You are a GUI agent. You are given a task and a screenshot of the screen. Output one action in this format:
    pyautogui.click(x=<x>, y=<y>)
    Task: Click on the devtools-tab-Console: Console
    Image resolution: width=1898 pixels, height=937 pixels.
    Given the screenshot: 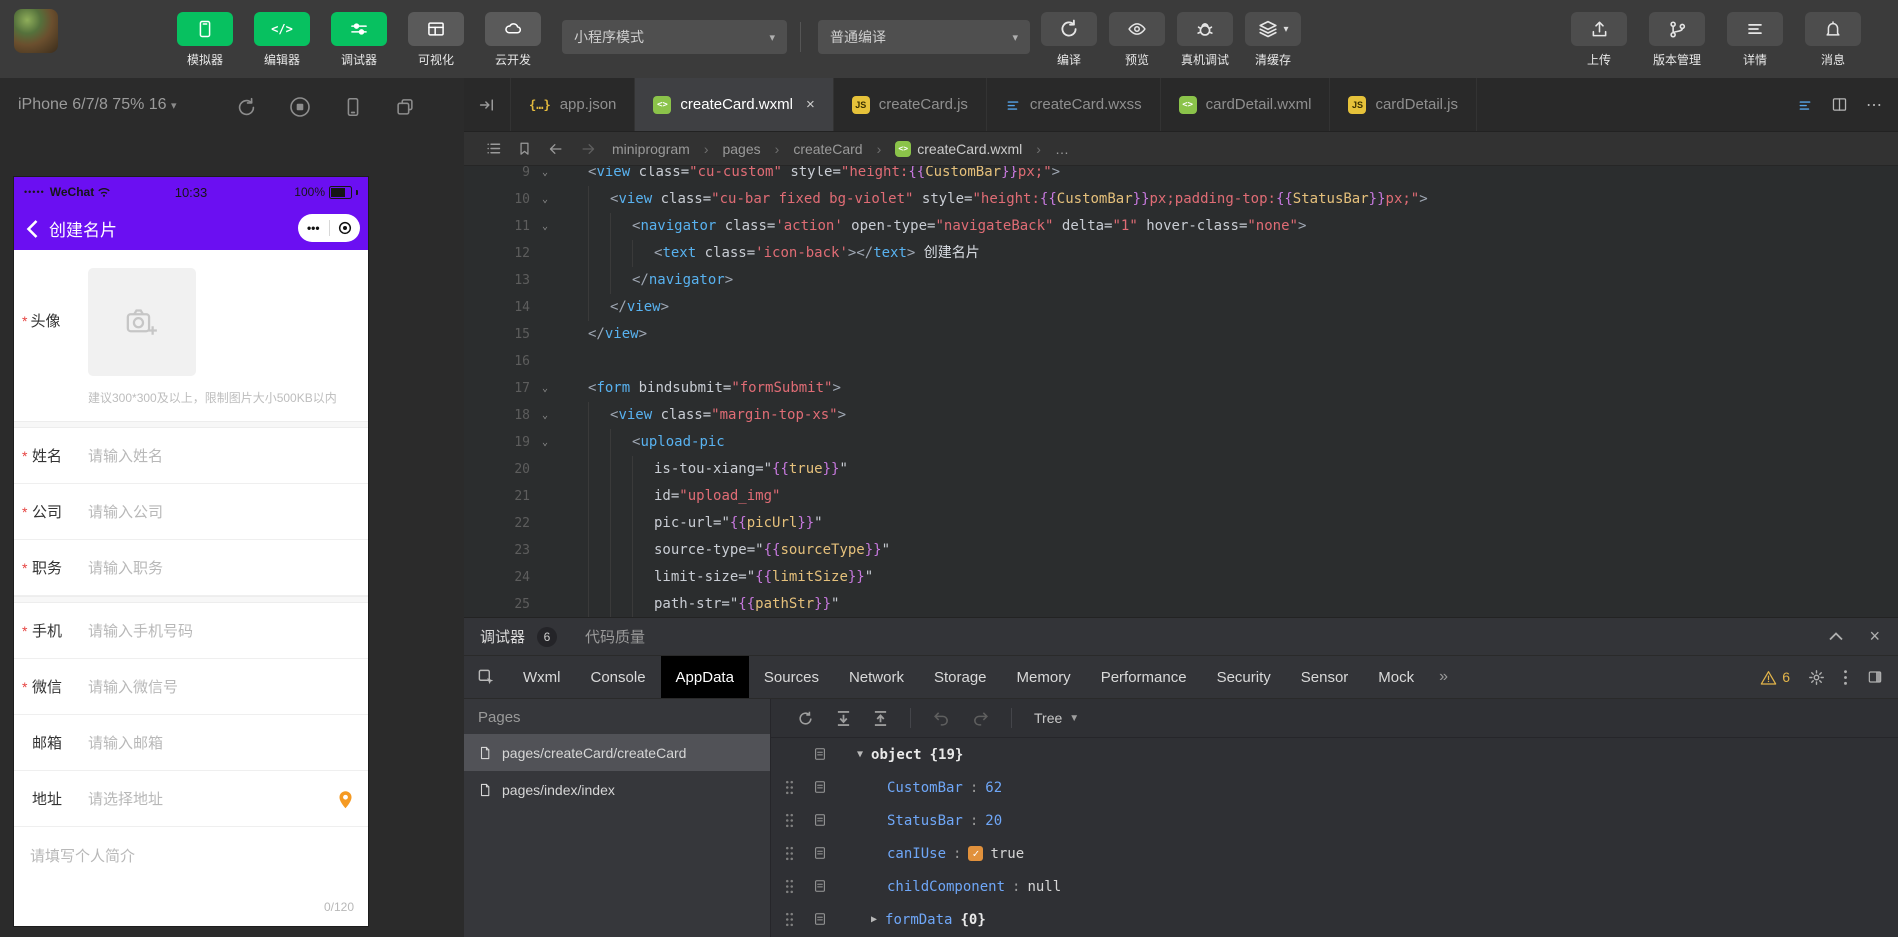 What is the action you would take?
    pyautogui.click(x=618, y=677)
    